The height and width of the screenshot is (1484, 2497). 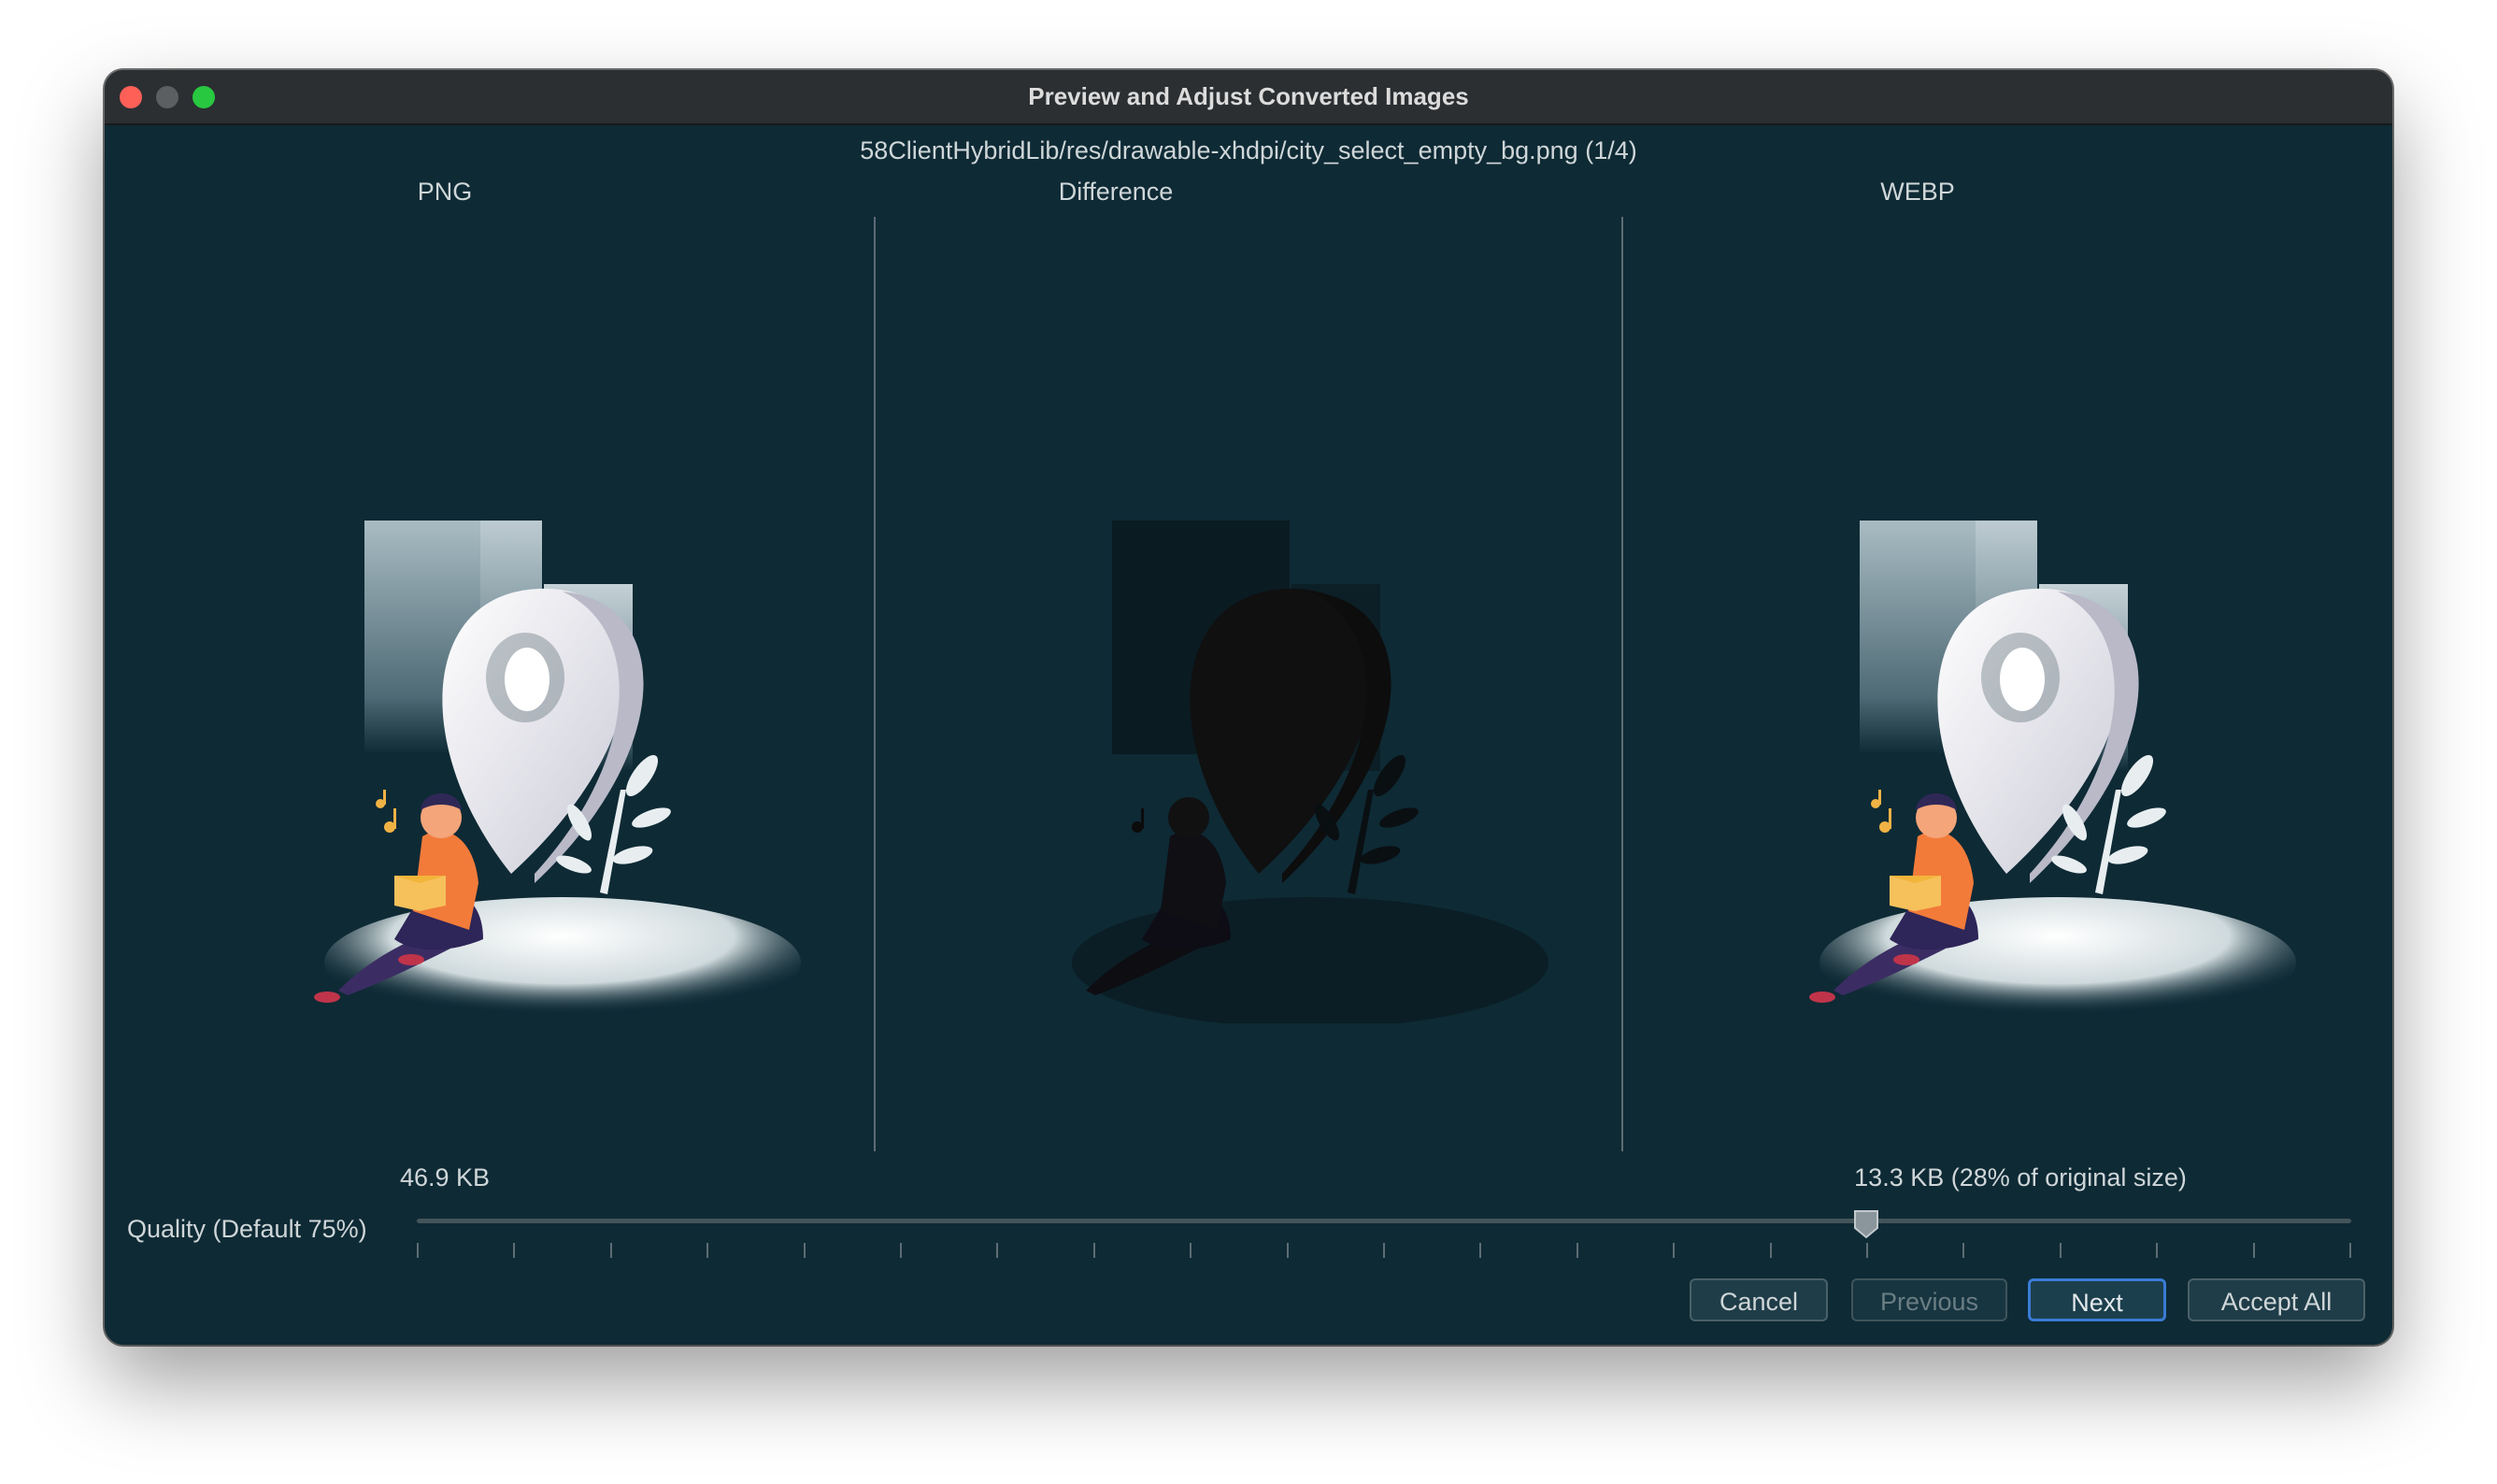 I want to click on title-bar: Preview and Adjust Converted Images, so click(x=1248, y=97).